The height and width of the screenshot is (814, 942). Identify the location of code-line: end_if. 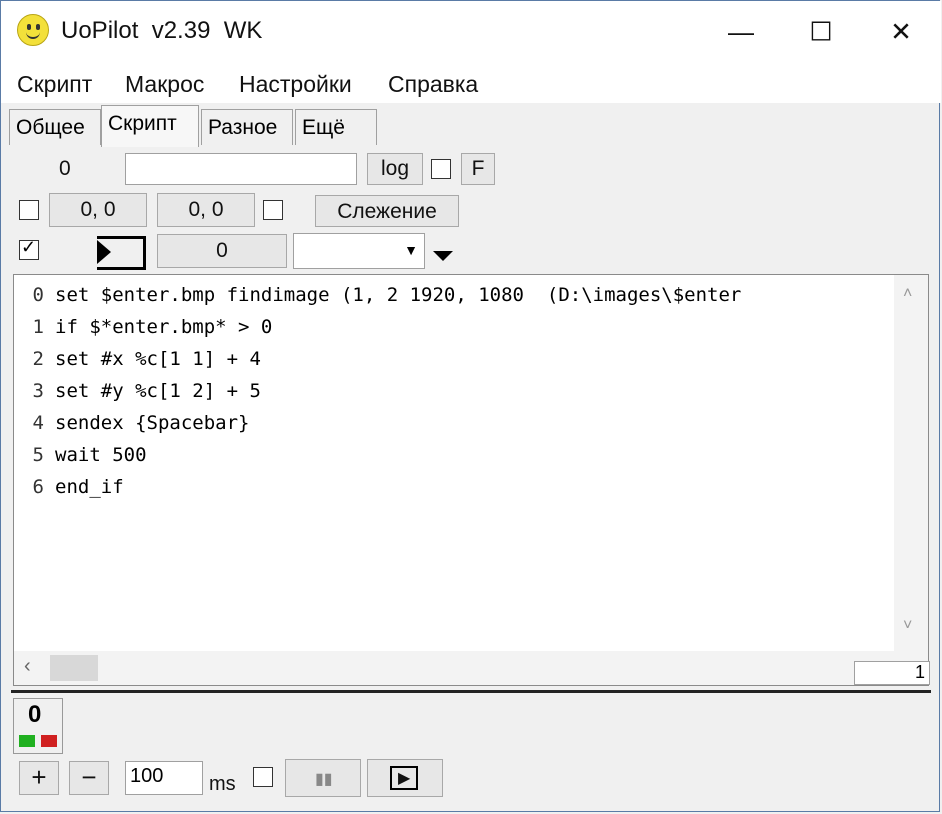
(480, 487).